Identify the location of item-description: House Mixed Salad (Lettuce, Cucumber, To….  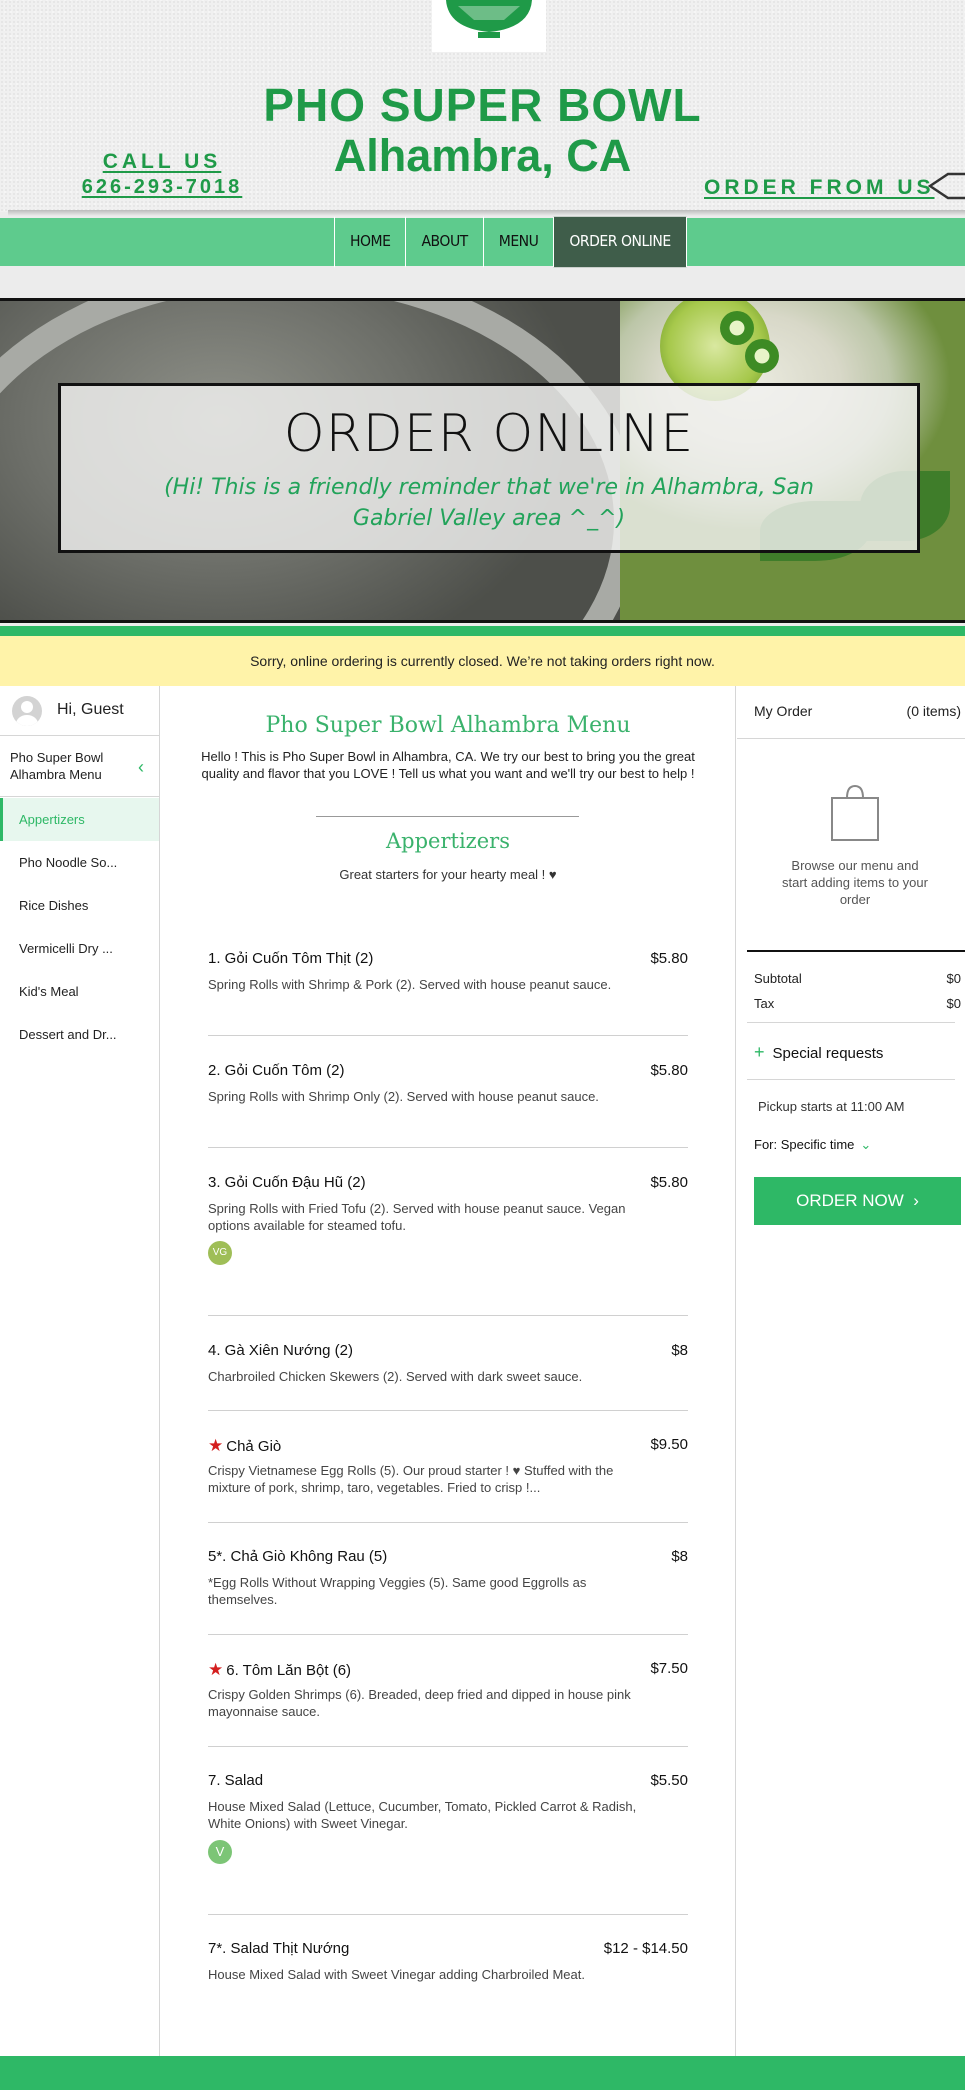
(422, 1815).